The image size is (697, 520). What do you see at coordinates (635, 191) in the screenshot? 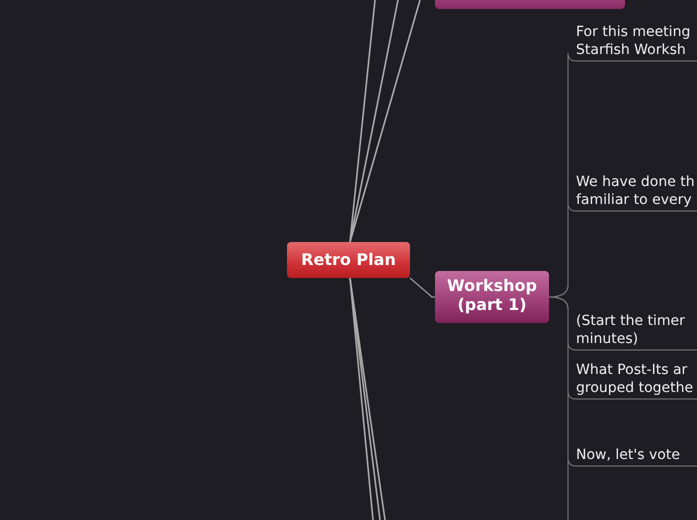
I see `note-text: We have done th familiar to every` at bounding box center [635, 191].